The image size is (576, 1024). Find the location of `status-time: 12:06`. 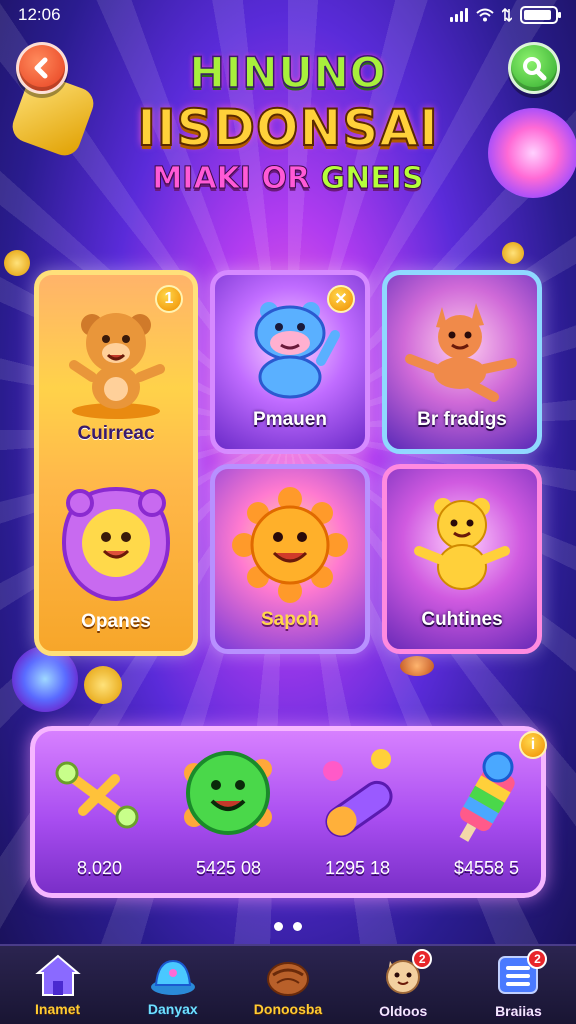

status-time: 12:06 is located at coordinates (39, 14).